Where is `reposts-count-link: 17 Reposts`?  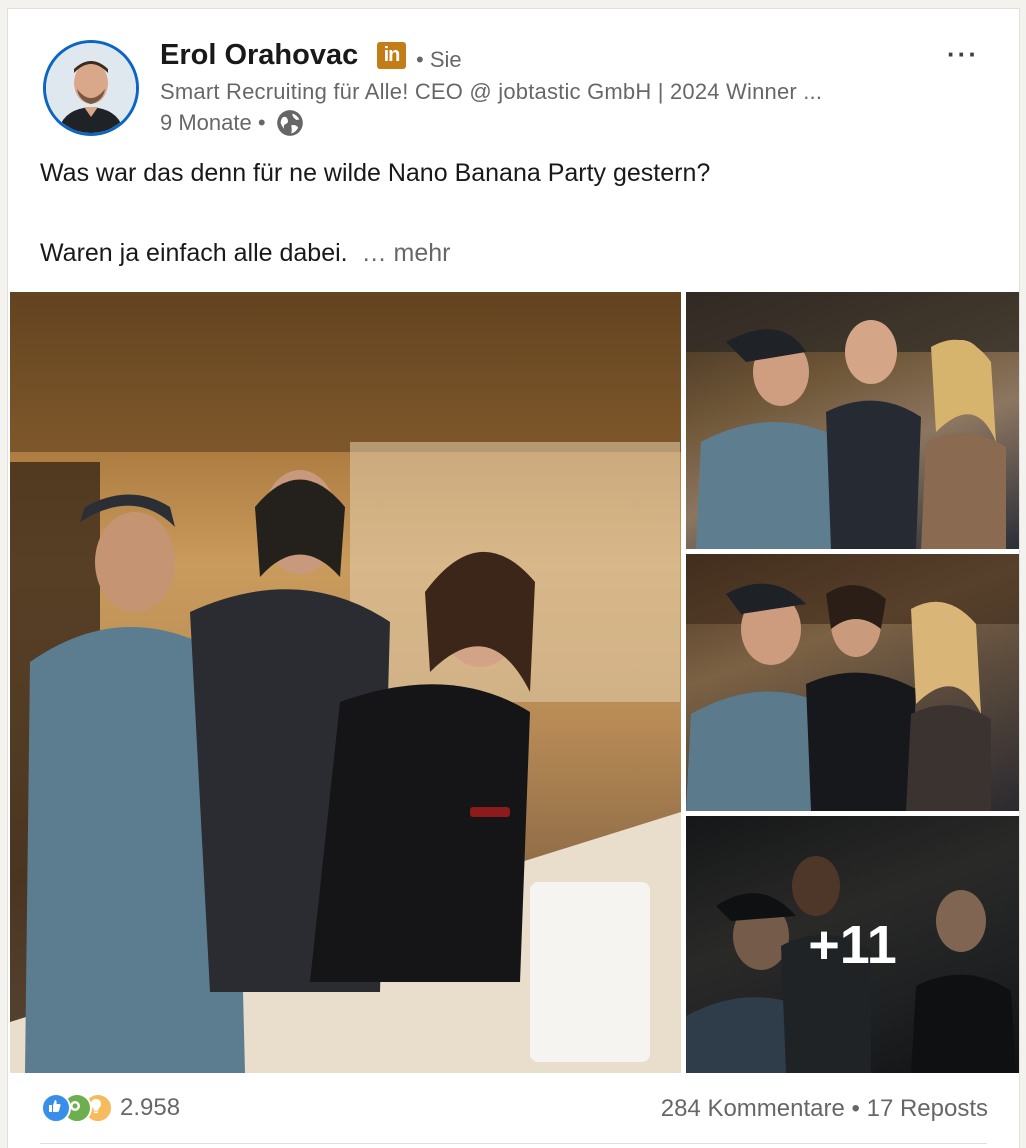 reposts-count-link: 17 Reposts is located at coordinates (927, 1108).